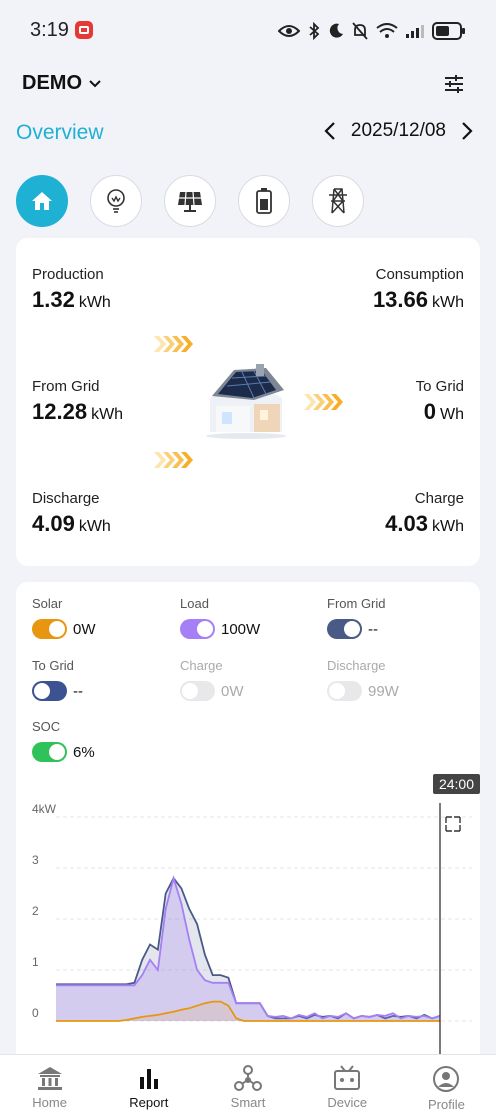  Describe the element at coordinates (64, 617) in the screenshot. I see `toggle-solar: Solar 0W` at that location.